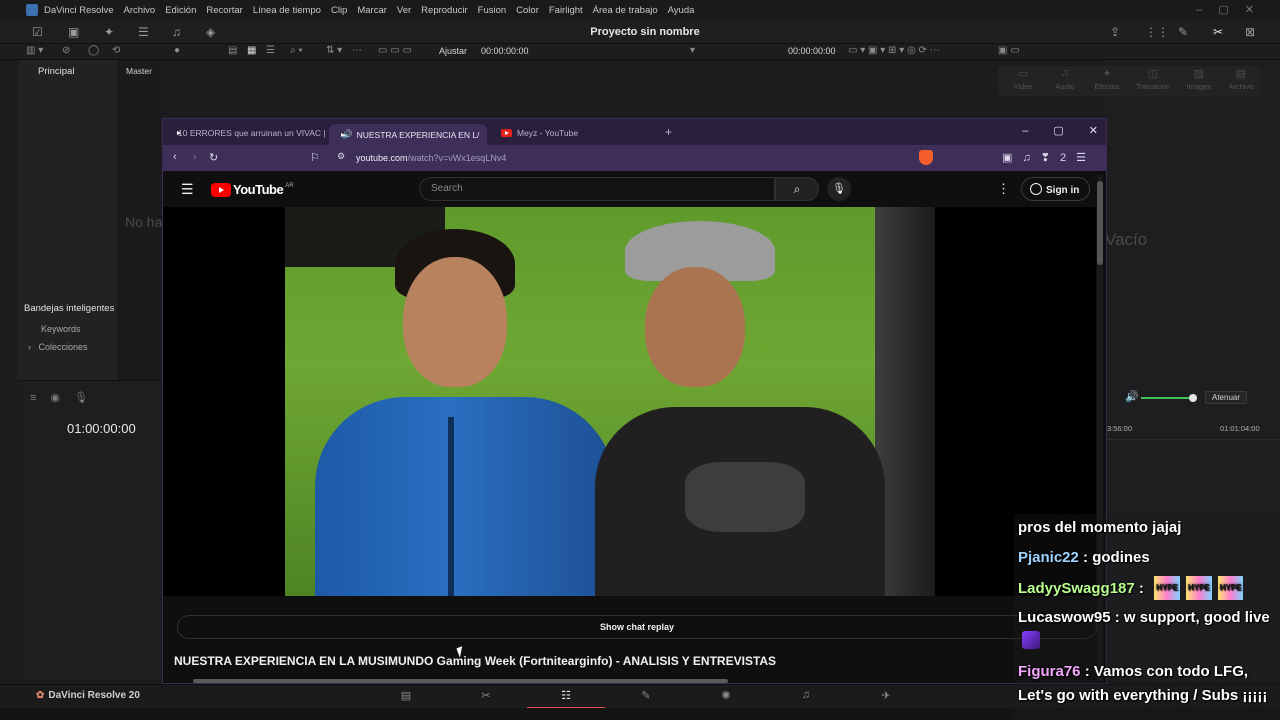  What do you see at coordinates (213, 157) in the screenshot?
I see `reload-icon: ↻` at bounding box center [213, 157].